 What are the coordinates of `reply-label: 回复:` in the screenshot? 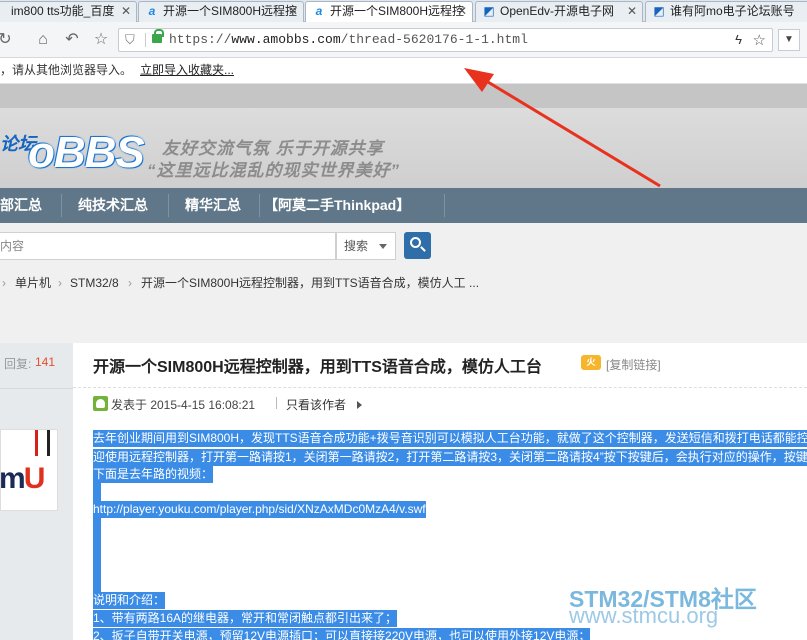 It's located at (18, 364).